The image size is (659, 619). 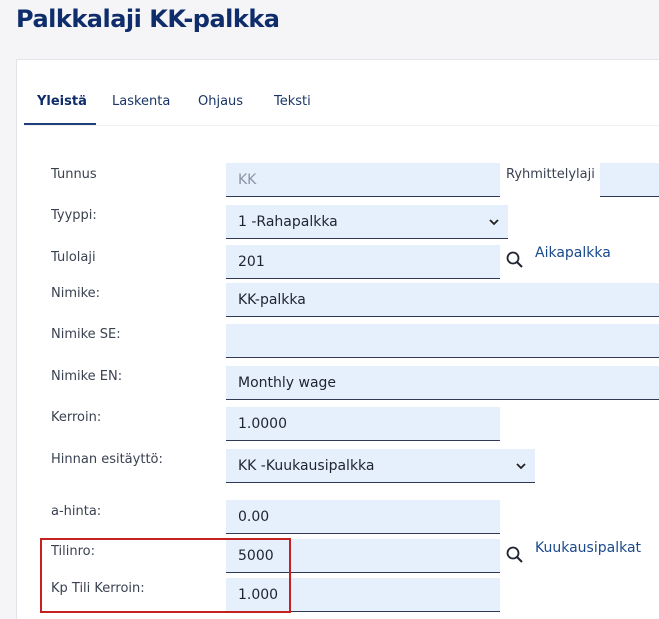 What do you see at coordinates (288, 222) in the screenshot?
I see `tyyppi-value: 1 -Rahapalkka` at bounding box center [288, 222].